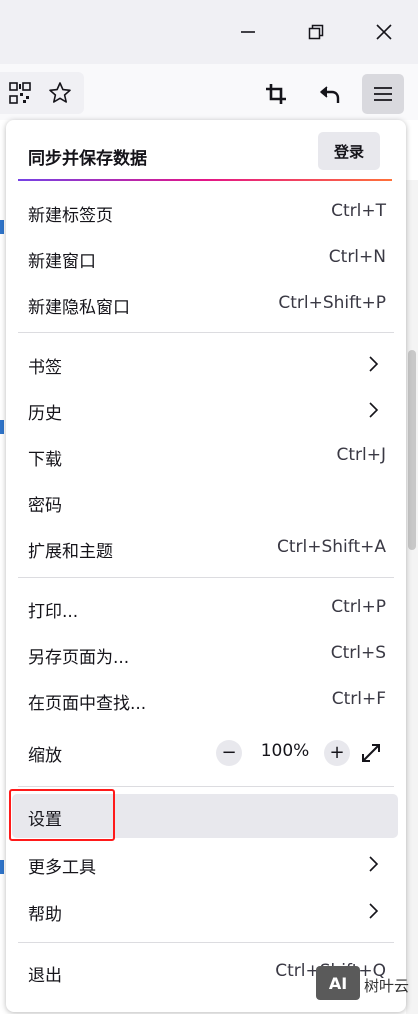  I want to click on settings-highlight-annotation, so click(62, 815).